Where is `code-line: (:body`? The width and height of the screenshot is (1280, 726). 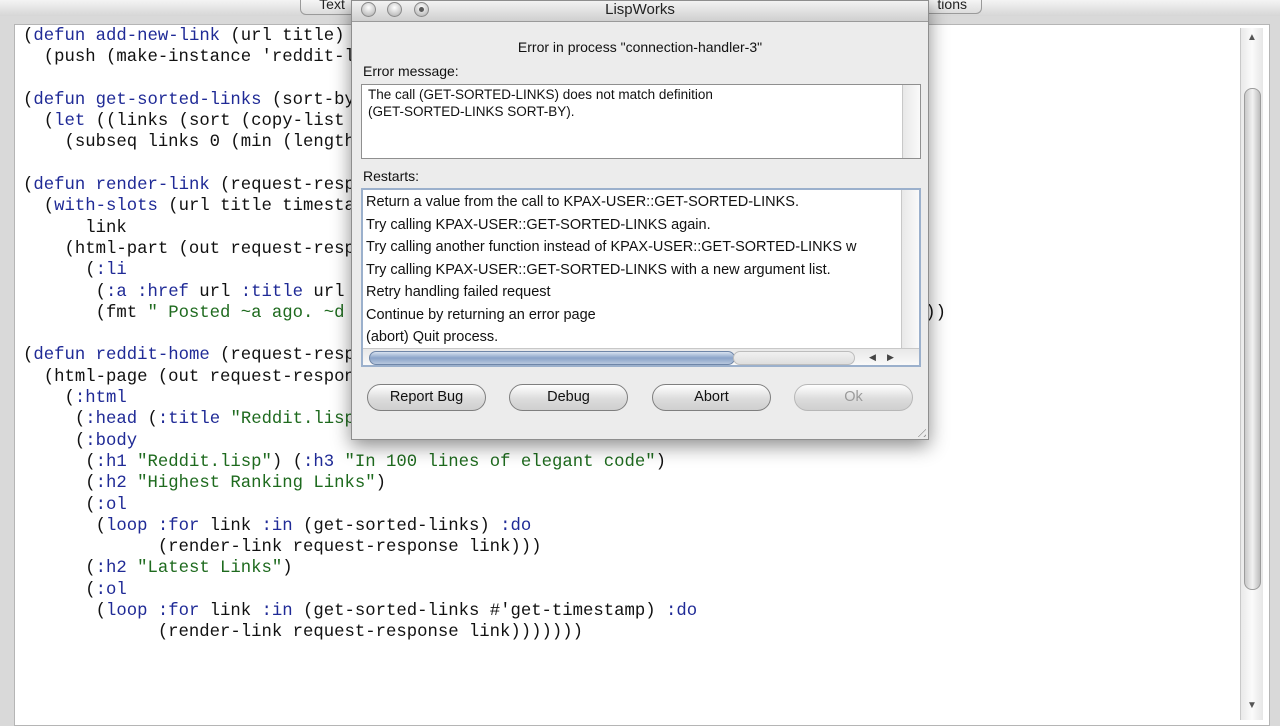
code-line: (:body is located at coordinates (80, 441).